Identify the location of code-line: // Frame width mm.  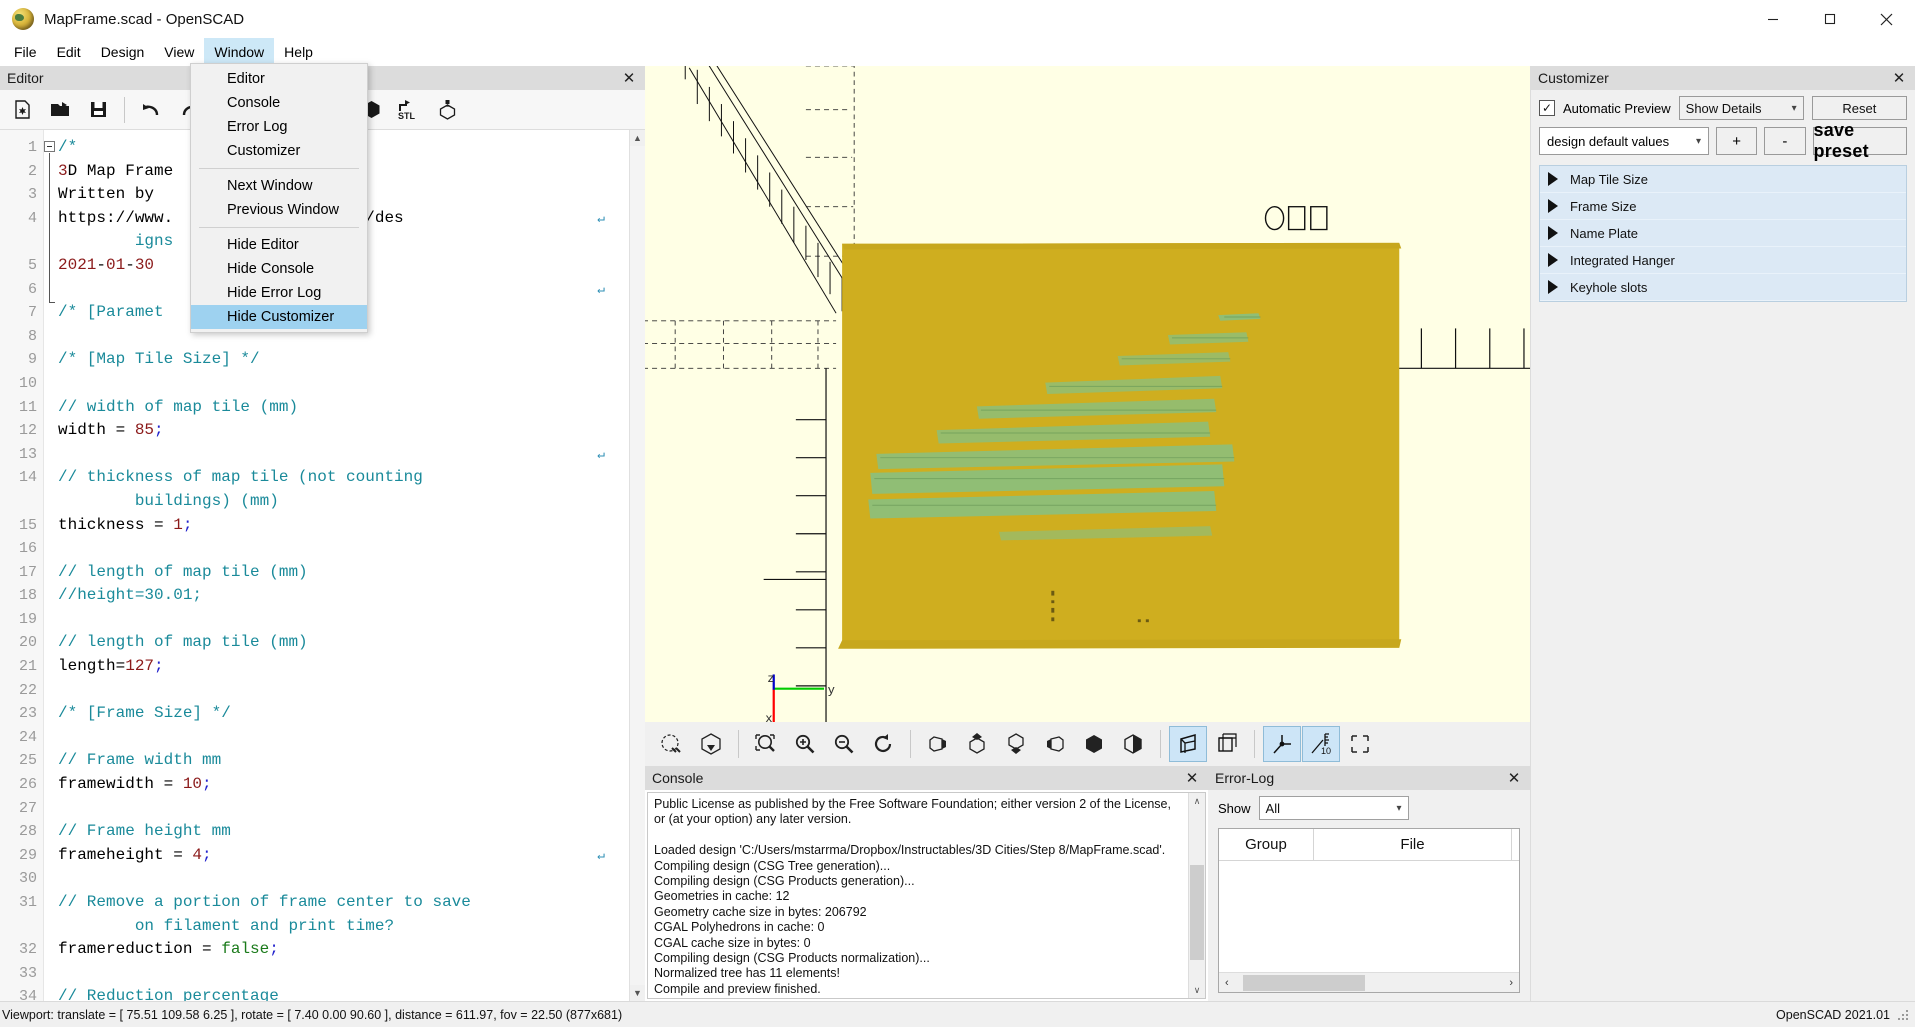
(343, 761).